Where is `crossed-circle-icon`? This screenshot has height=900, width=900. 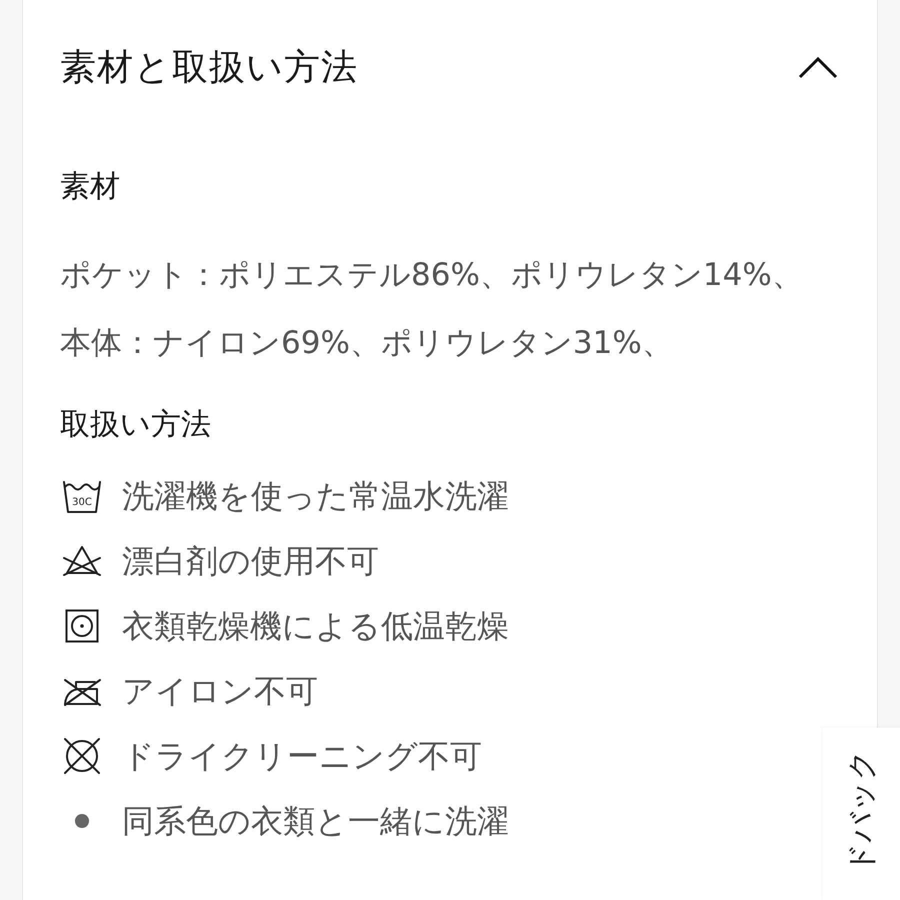
crossed-circle-icon is located at coordinates (82, 756).